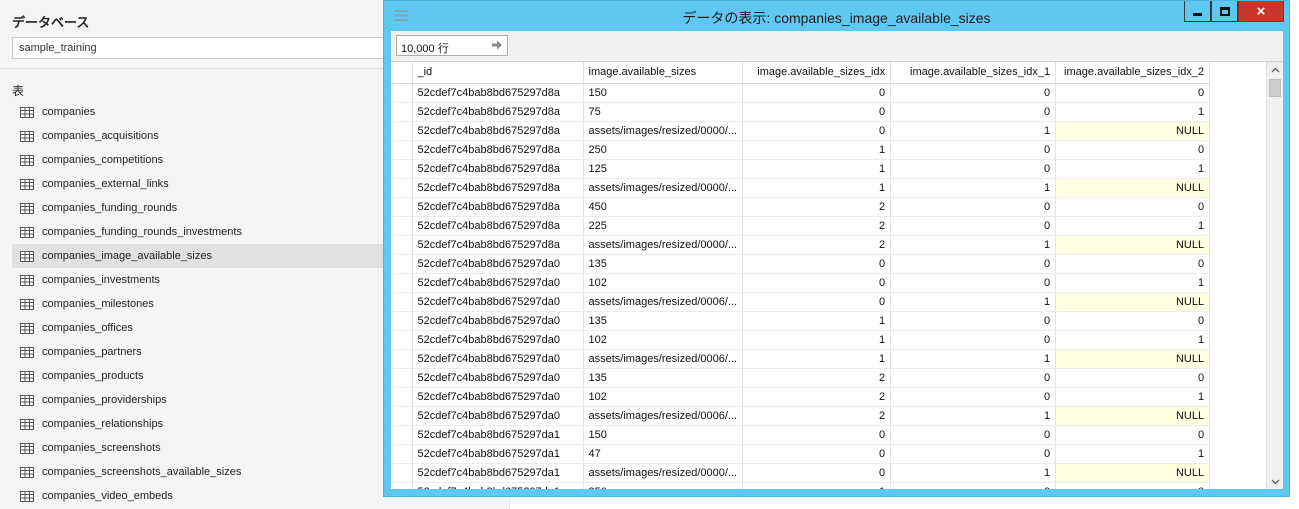 This screenshot has width=1299, height=509. I want to click on table-row: 52cdef7c4bab8bd675297d8a 150 0 0 0, so click(801, 93).